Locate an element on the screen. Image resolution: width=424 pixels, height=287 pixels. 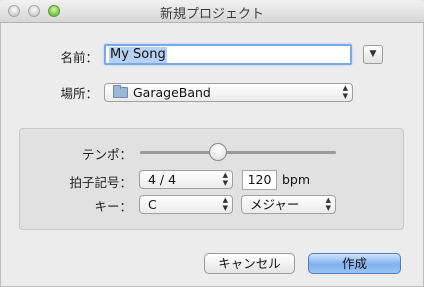
expand-button: ▼ is located at coordinates (373, 54).